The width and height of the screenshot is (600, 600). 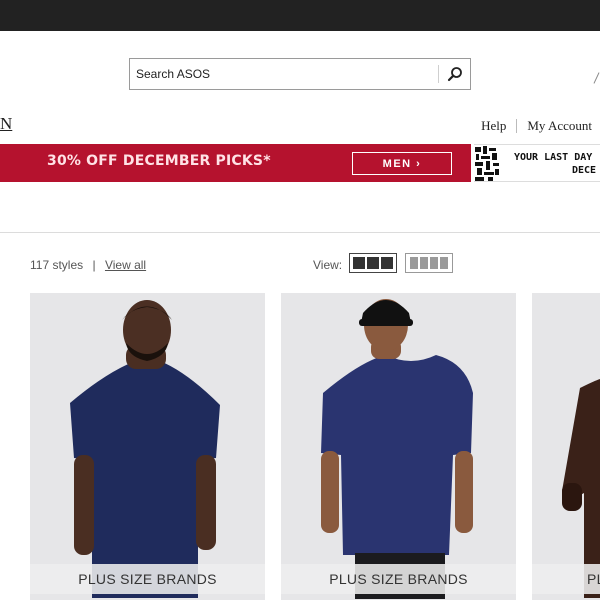 I want to click on secondary-promo-banner: YOUR LAST DAY DECE, so click(x=537, y=163).